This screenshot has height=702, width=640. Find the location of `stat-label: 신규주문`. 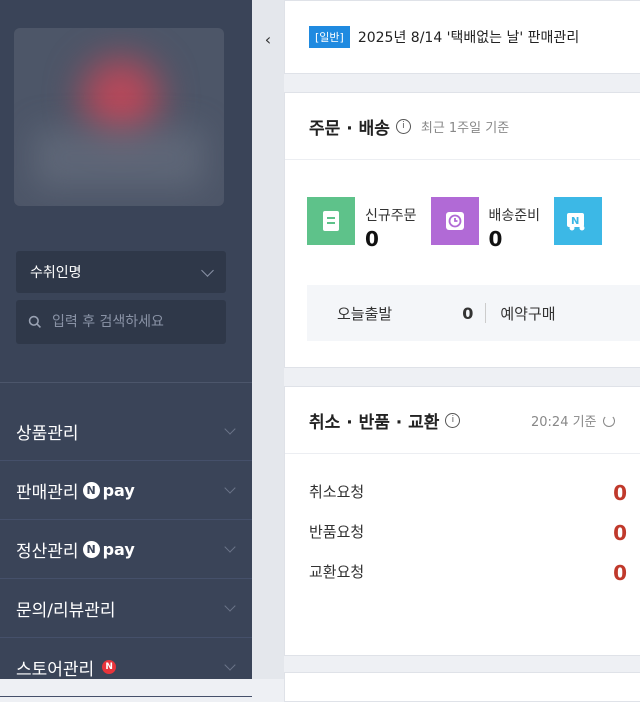

stat-label: 신규주문 is located at coordinates (391, 216).